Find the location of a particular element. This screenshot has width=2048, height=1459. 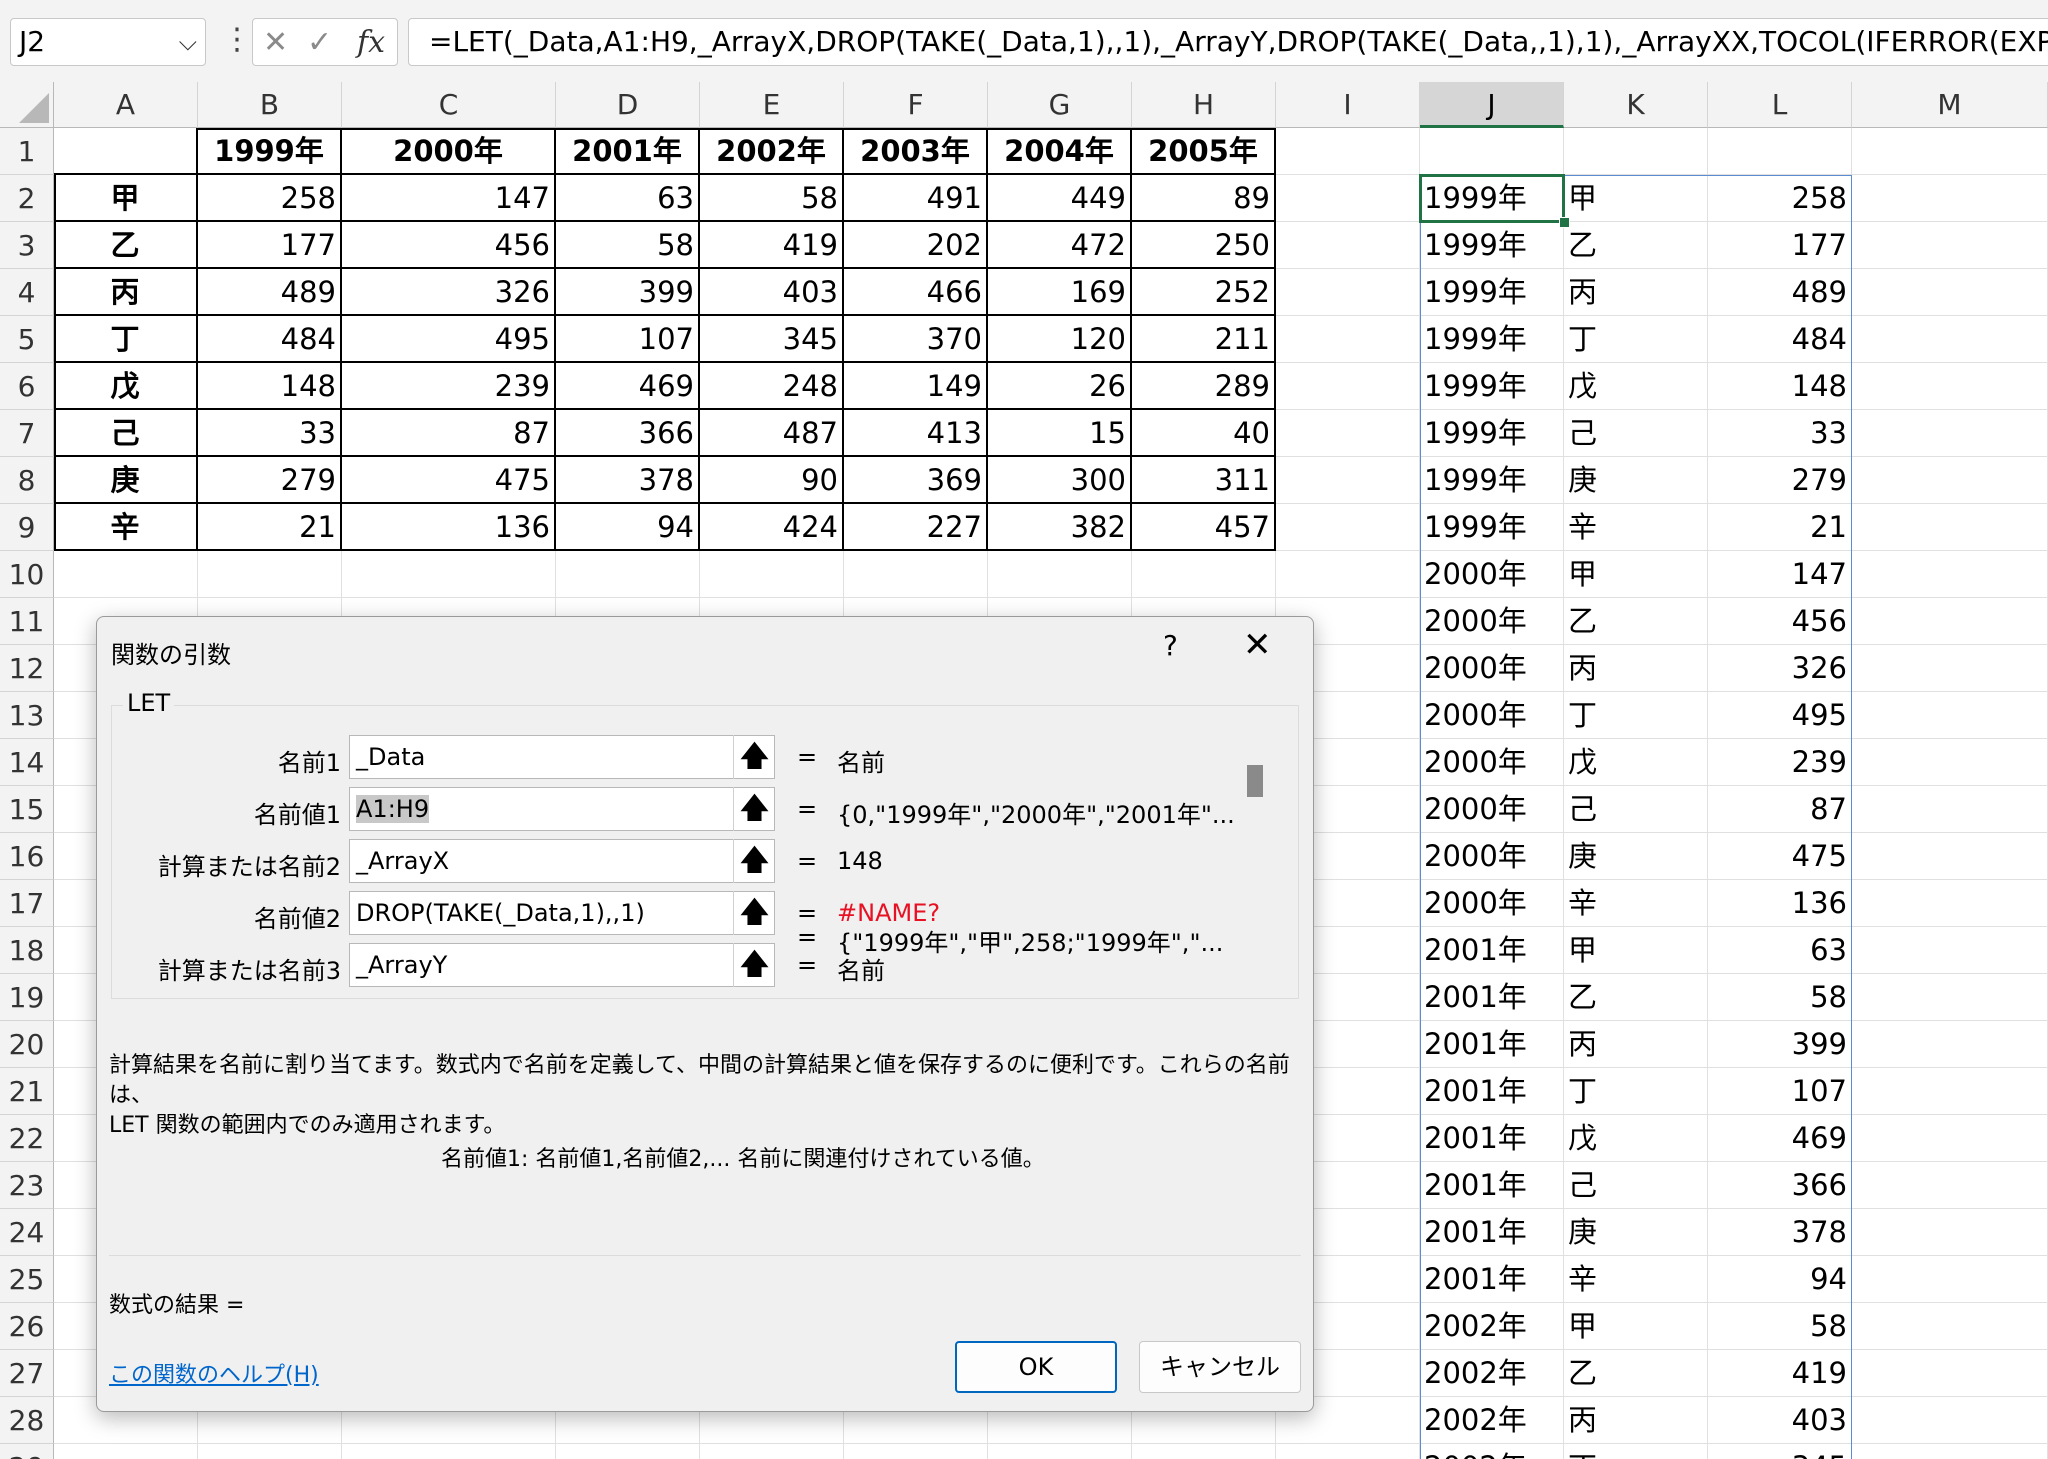

row-header-12: 12 is located at coordinates (27, 668).